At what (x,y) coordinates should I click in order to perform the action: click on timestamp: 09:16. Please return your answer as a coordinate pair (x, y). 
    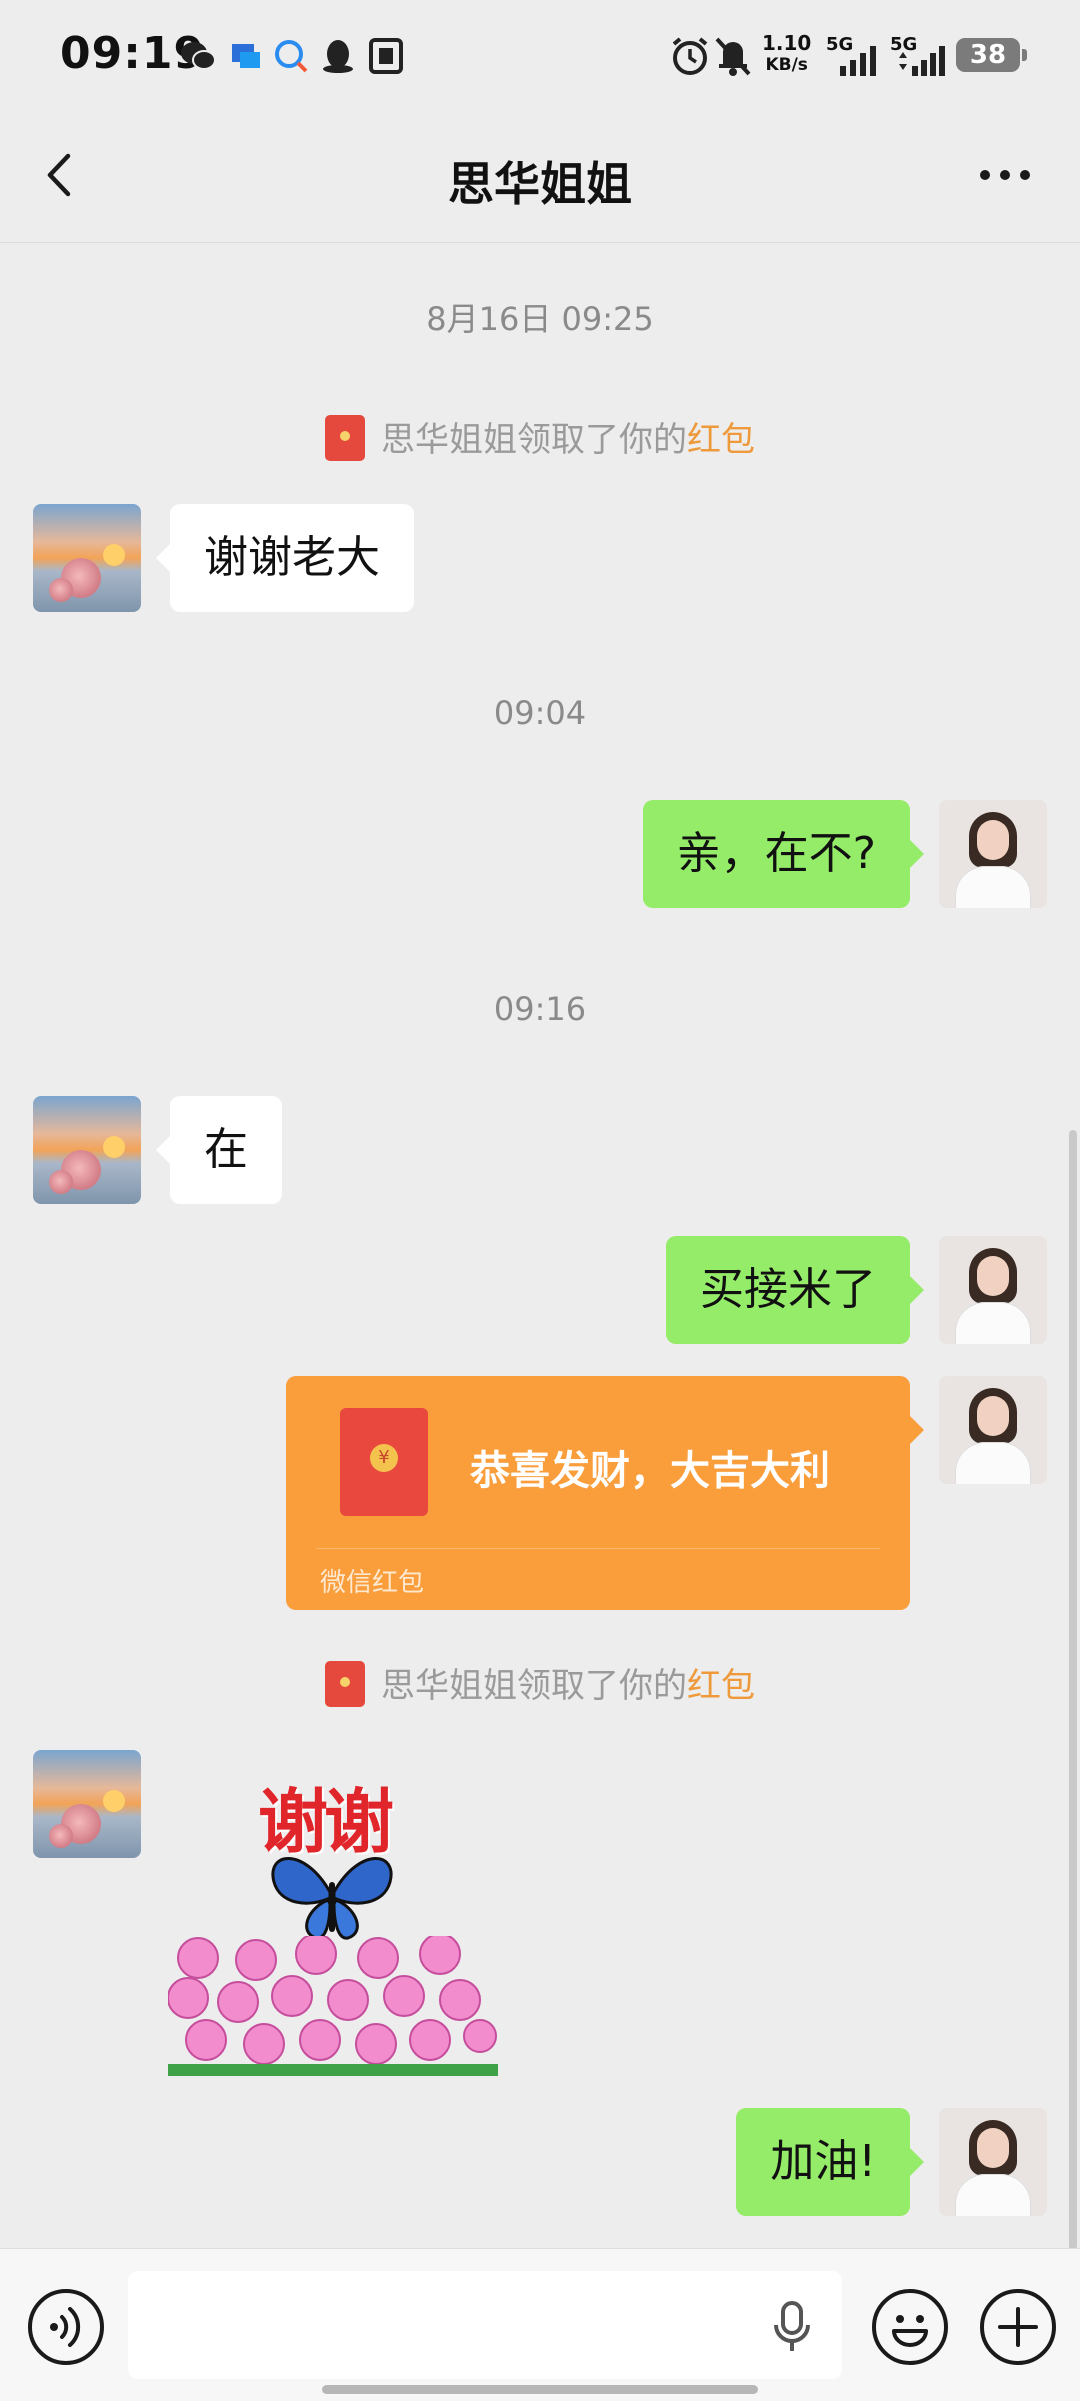
    Looking at the image, I should click on (540, 1009).